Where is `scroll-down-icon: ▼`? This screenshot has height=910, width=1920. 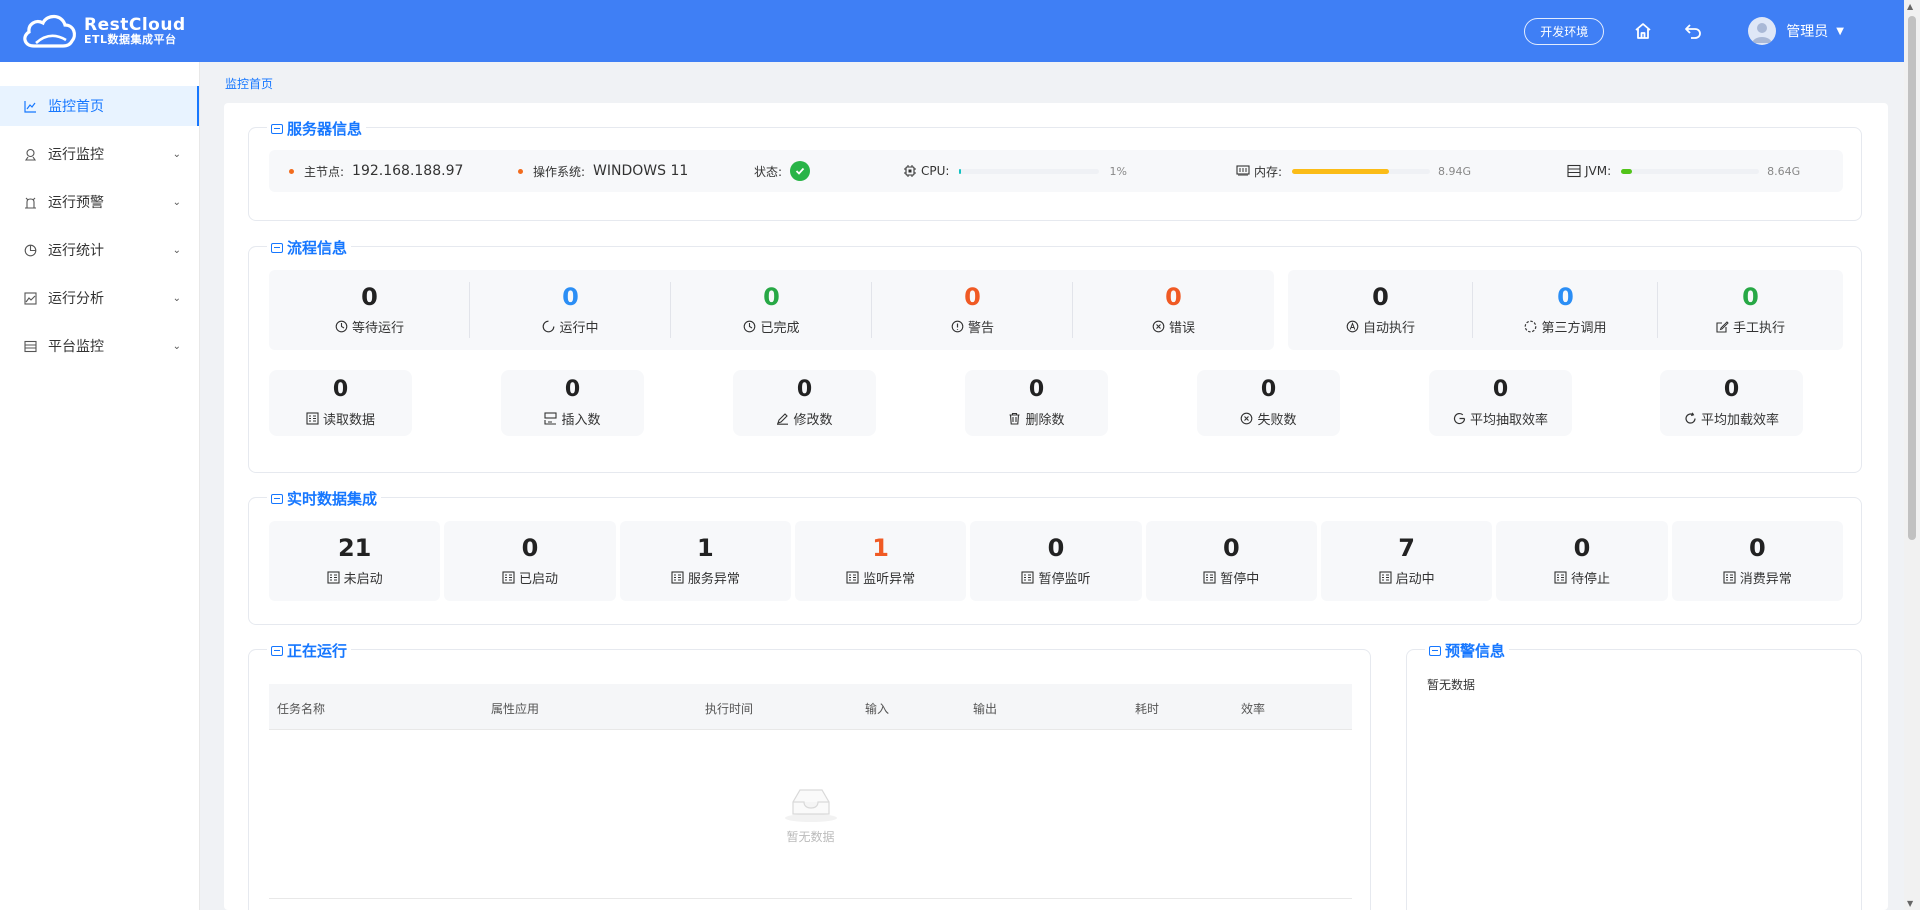
scroll-down-icon: ▼ is located at coordinates (1910, 903).